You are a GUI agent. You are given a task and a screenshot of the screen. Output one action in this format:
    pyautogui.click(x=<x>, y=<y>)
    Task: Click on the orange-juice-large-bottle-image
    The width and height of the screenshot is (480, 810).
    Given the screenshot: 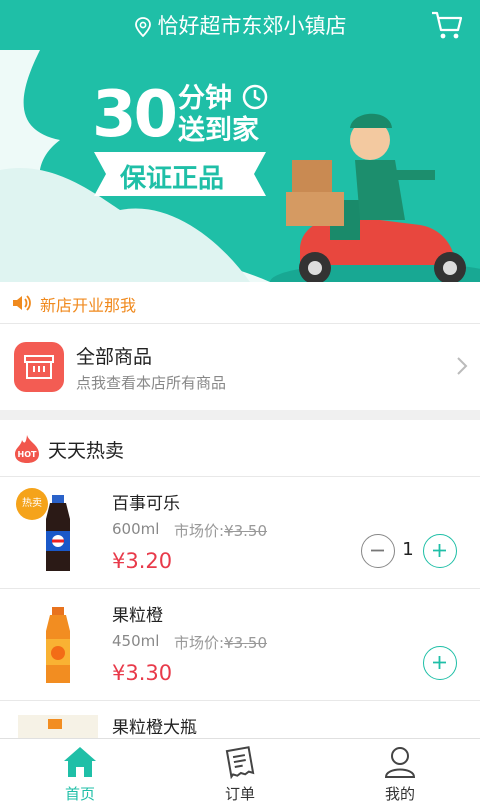 What is the action you would take?
    pyautogui.click(x=58, y=726)
    